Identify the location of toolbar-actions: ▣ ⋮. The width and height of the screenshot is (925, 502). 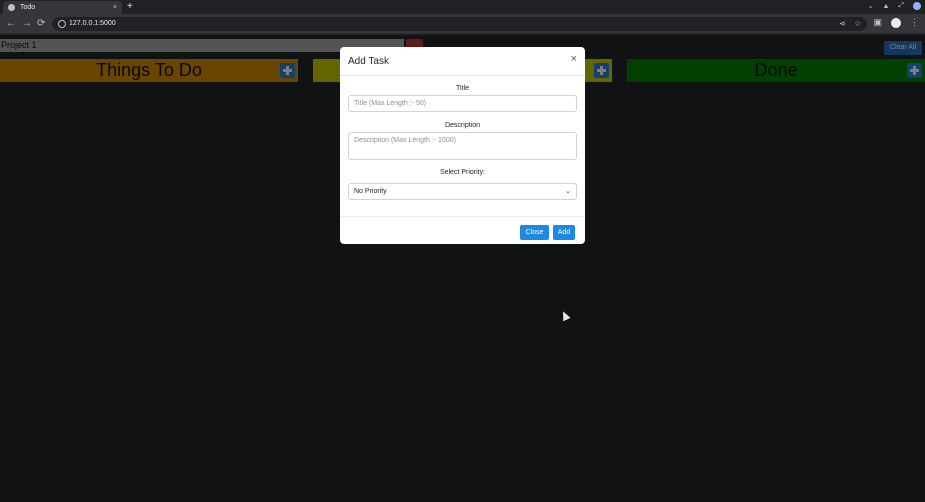
(896, 22).